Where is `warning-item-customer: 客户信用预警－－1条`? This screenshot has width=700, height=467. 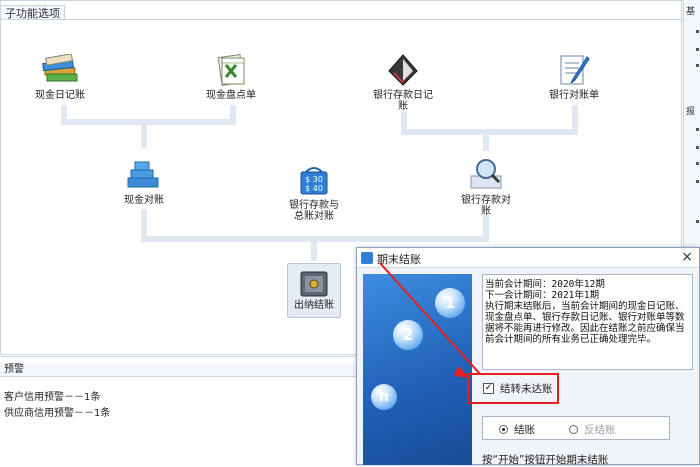 warning-item-customer: 客户信用预警－－1条 is located at coordinates (52, 395).